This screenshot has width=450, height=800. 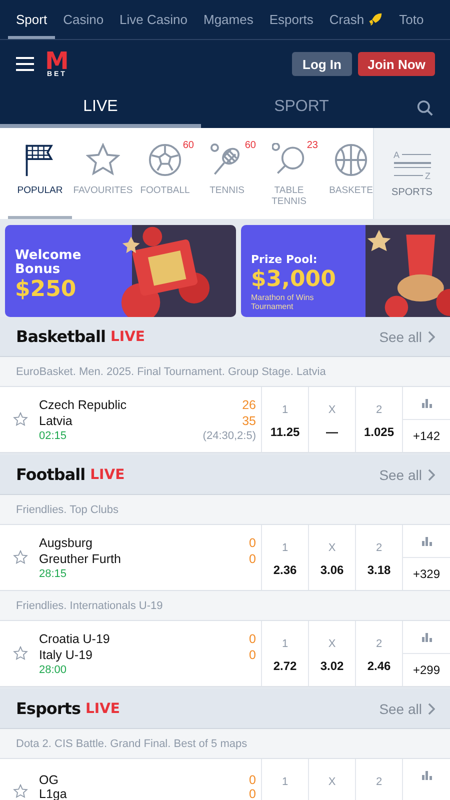 I want to click on promo-banner: Prize Pool: $3,000 Marathon of Wins Tournament, so click(x=345, y=271).